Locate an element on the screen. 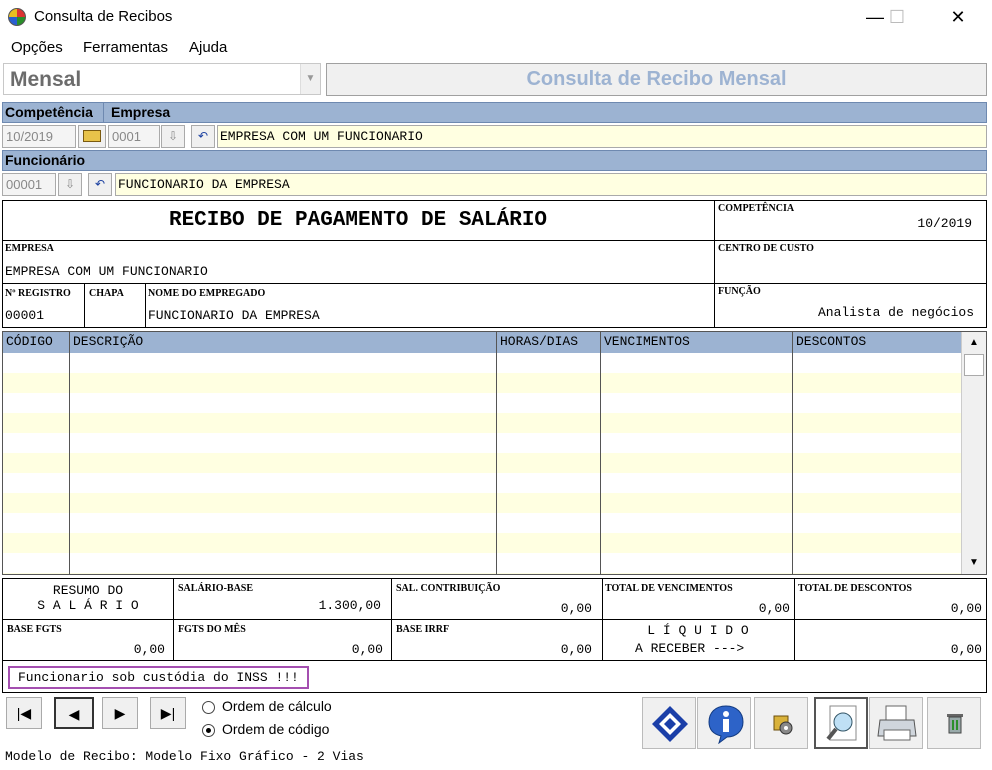  notice-text: Funcionario sob custódia do INSS !!! is located at coordinates (158, 677).